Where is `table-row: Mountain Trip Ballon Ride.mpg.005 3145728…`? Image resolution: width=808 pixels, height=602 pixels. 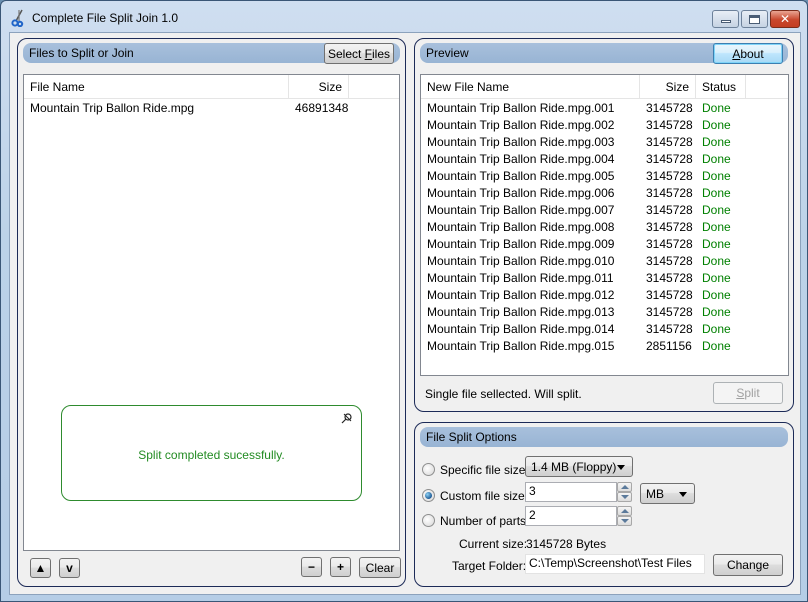 table-row: Mountain Trip Ballon Ride.mpg.005 3145728… is located at coordinates (604, 176).